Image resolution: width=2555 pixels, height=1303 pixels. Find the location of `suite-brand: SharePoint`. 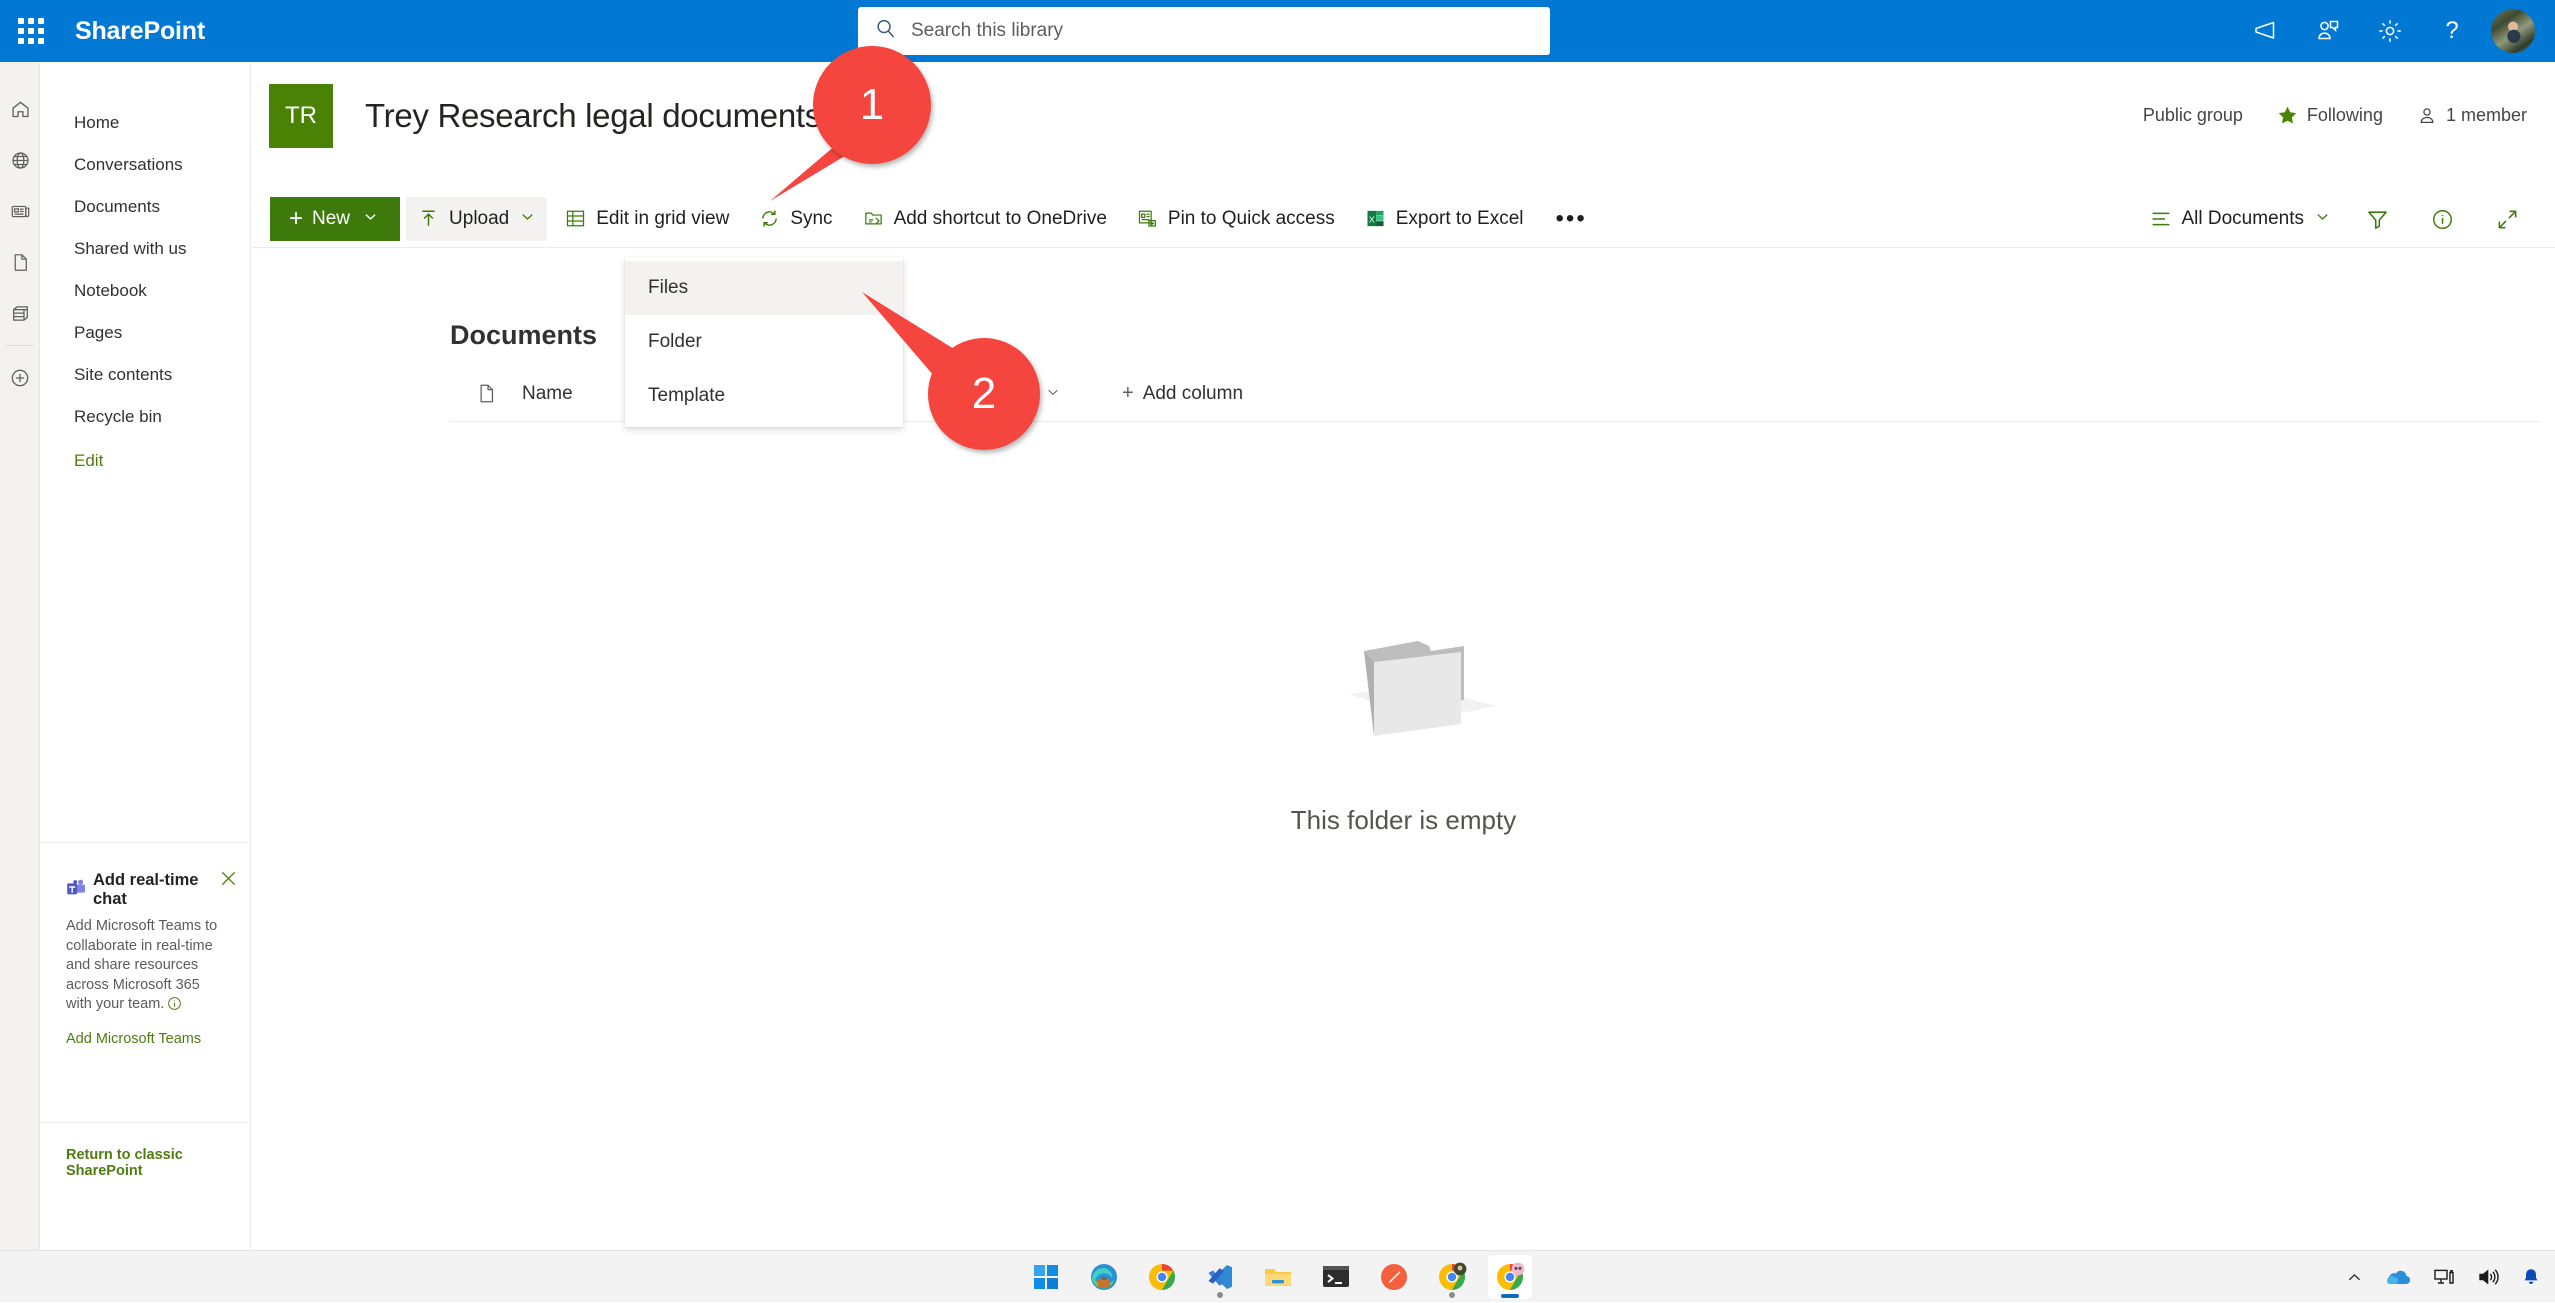

suite-brand: SharePoint is located at coordinates (140, 31).